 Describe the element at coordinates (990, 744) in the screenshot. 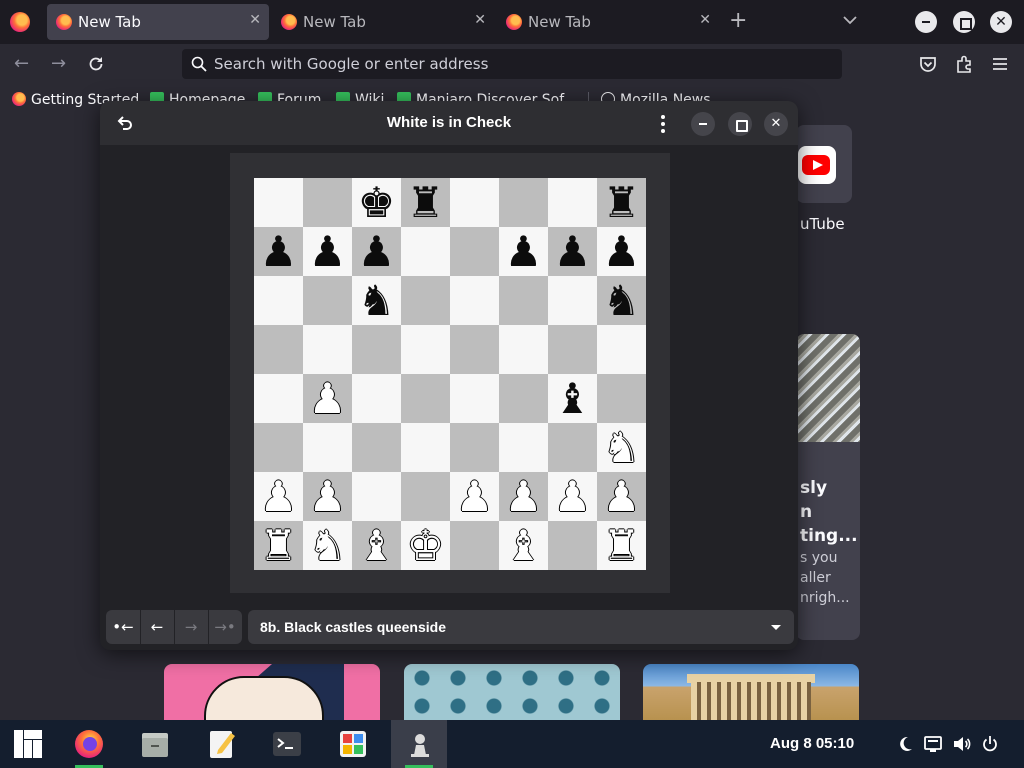

I see `power-icon` at that location.